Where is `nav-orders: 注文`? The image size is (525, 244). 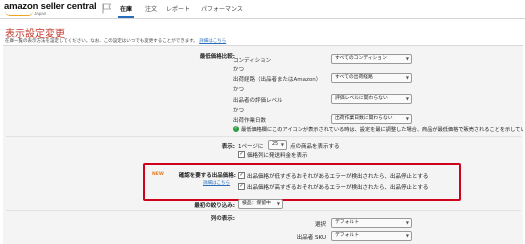 nav-orders: 注文 is located at coordinates (151, 8).